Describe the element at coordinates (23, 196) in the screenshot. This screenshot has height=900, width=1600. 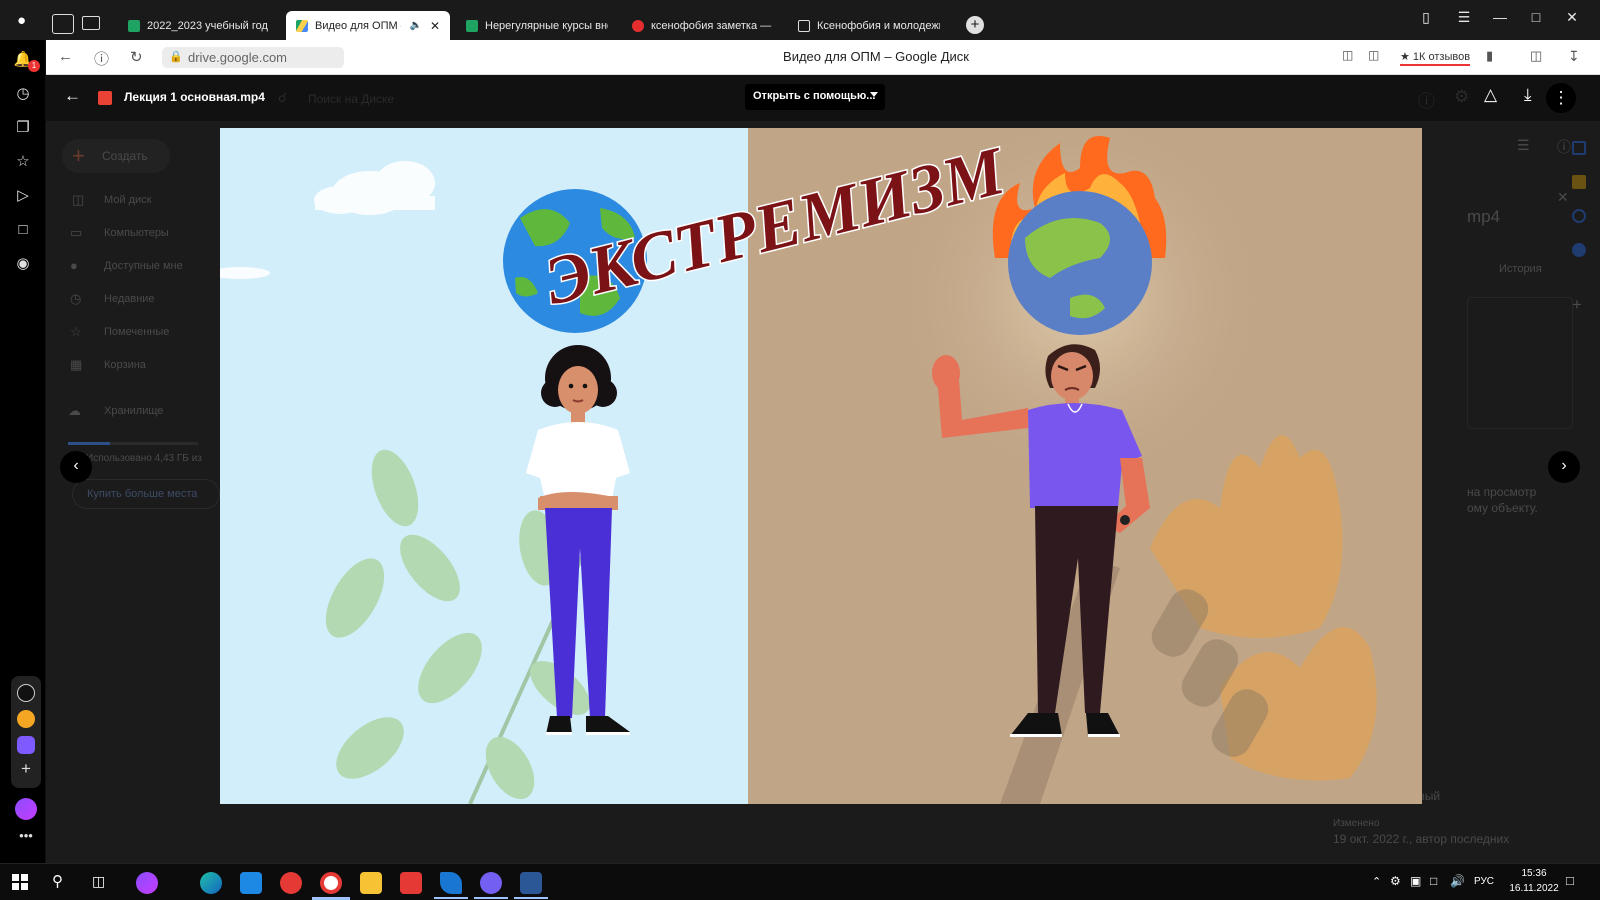
I see `video-icon: ▷` at that location.